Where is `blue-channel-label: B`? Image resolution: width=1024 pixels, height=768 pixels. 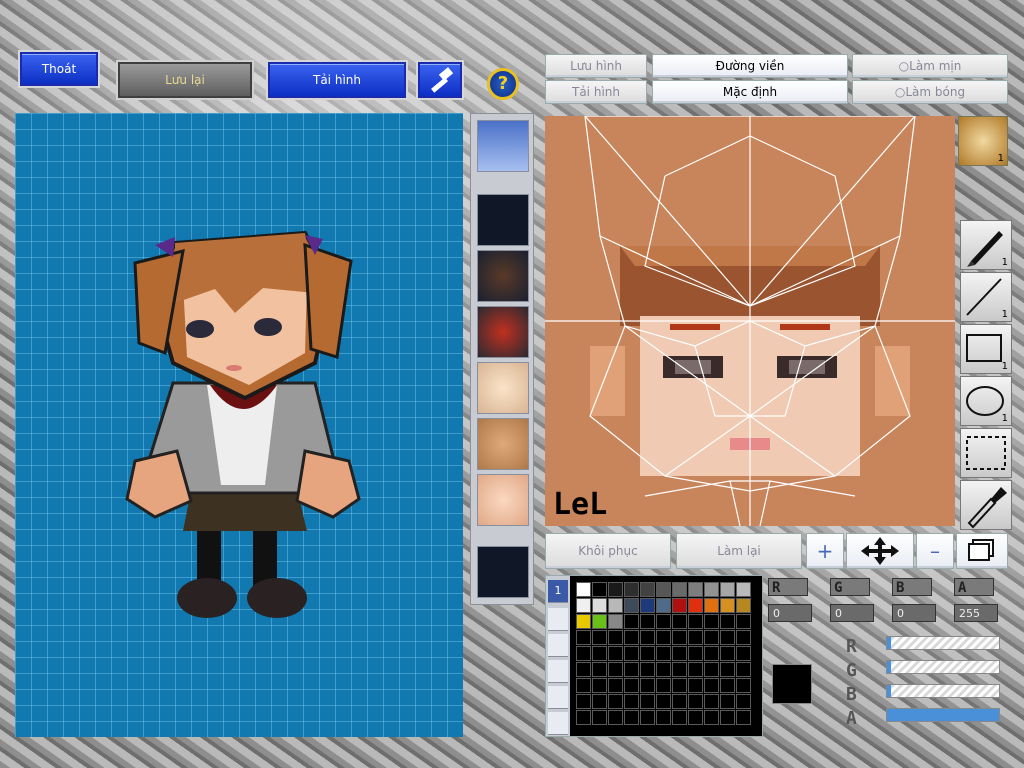 blue-channel-label: B is located at coordinates (912, 587).